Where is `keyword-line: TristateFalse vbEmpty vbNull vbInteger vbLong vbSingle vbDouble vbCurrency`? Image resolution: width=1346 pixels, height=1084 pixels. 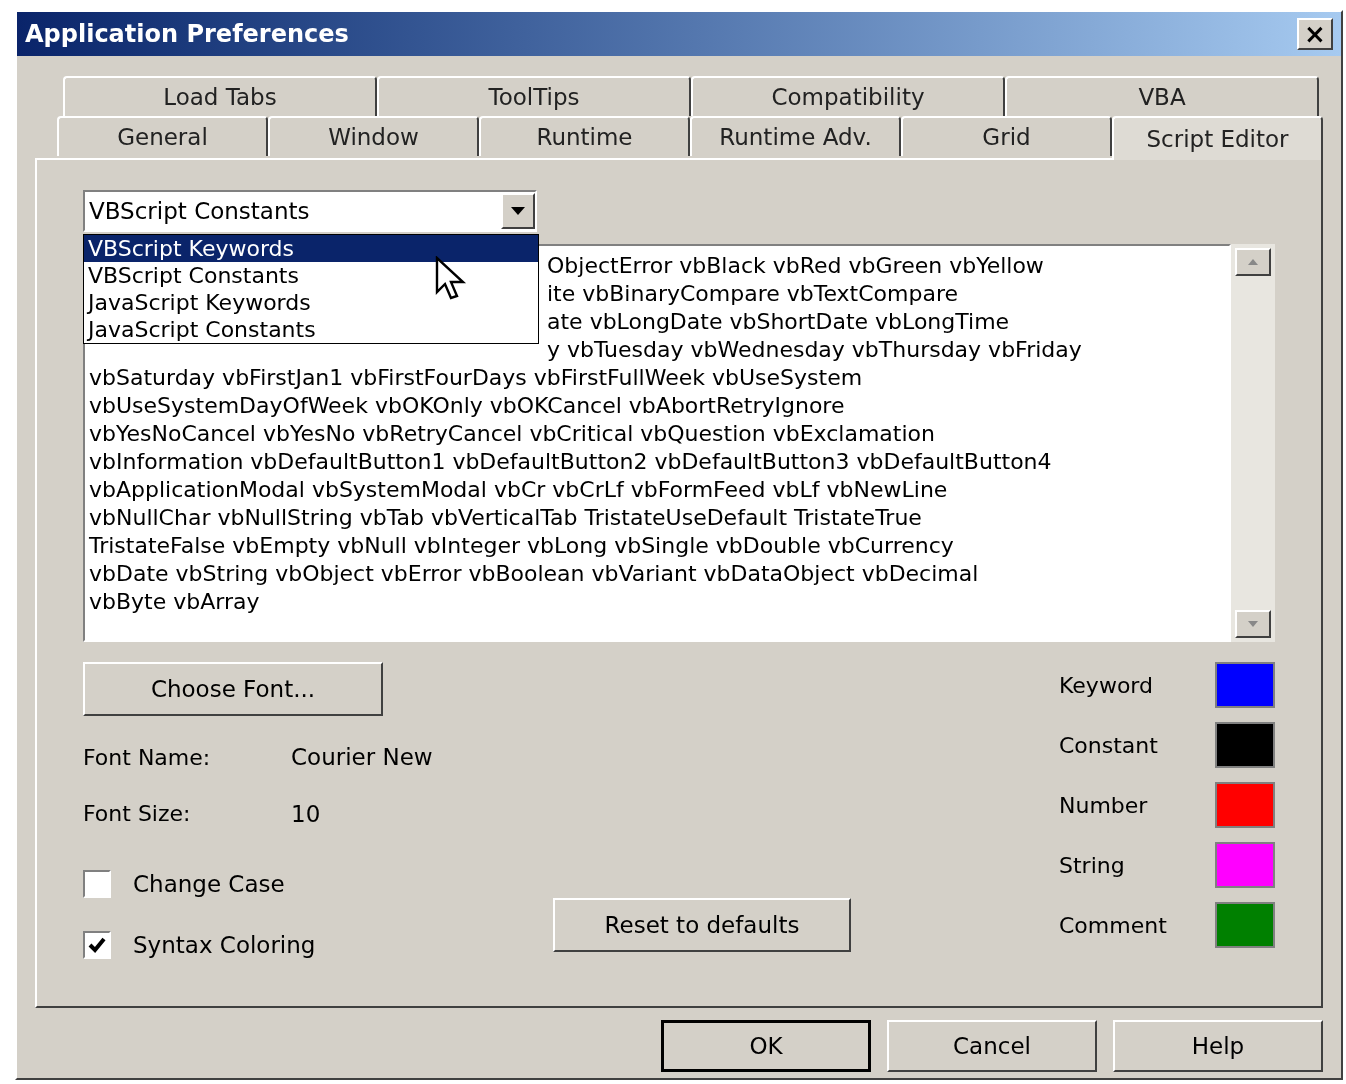 keyword-line: TristateFalse vbEmpty vbNull vbInteger vbLong vbSingle vbDouble vbCurrency is located at coordinates (521, 546).